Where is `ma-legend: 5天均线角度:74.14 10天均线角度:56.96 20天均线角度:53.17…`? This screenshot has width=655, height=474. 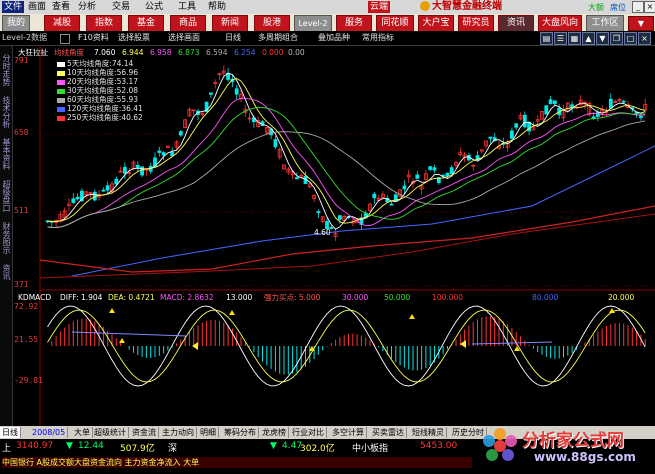
ma-legend: 5天均线角度:74.14 10天均线角度:56.96 20天均线角度:53.17… is located at coordinates (100, 90).